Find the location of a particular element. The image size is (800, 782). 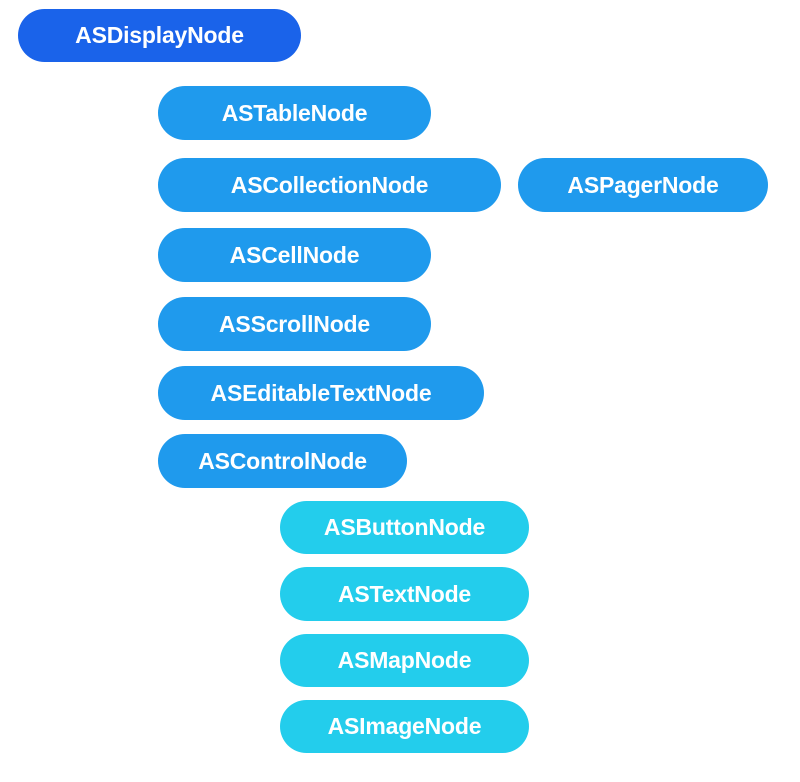

node-asmapnode: ASMapNode is located at coordinates (404, 660).